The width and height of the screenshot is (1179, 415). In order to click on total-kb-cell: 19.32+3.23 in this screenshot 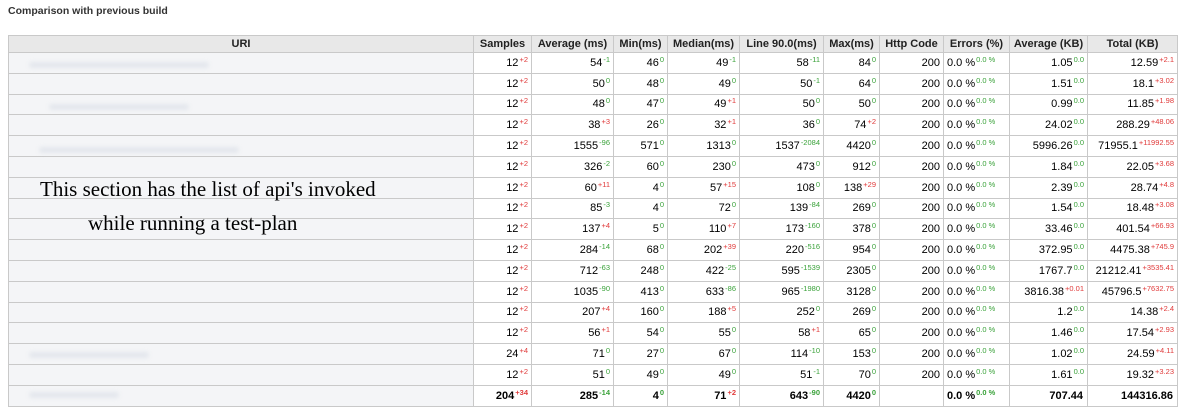, I will do `click(1132, 374)`.